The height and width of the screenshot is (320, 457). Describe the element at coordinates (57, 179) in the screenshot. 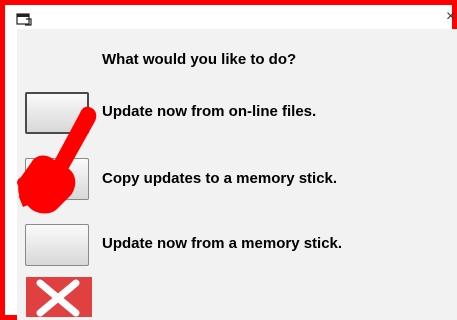

I see `copy-to-stick-button` at that location.